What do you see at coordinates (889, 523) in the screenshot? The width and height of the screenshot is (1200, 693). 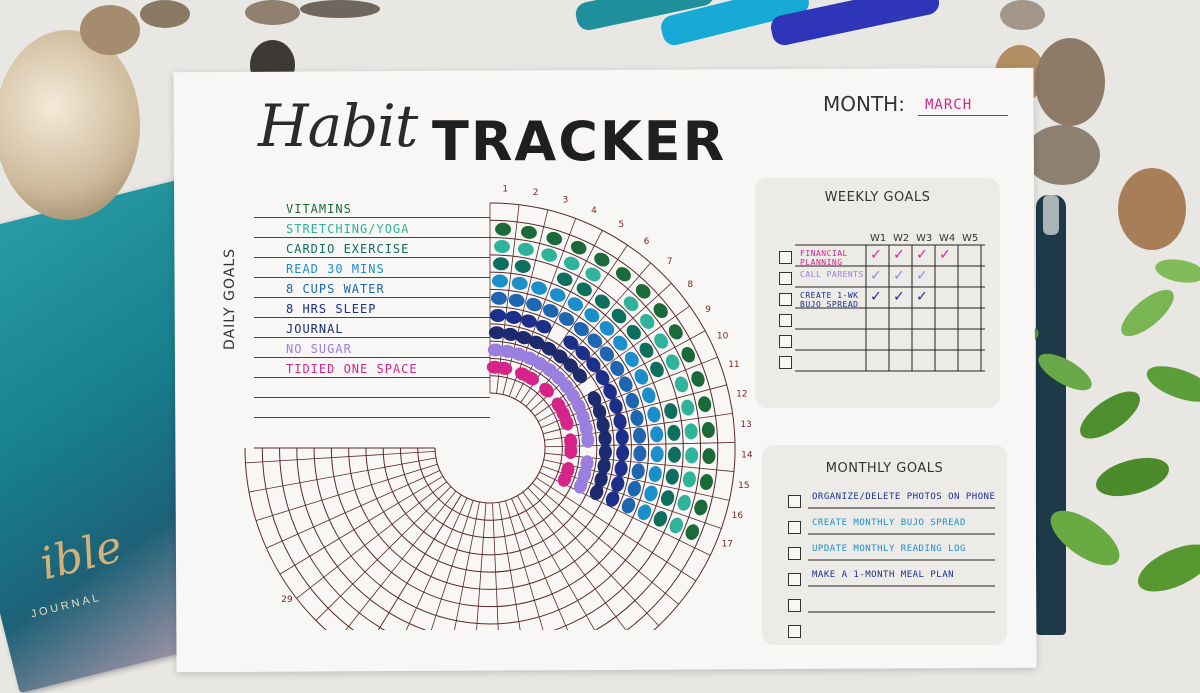 I see `monthly-goal-label: CREATE MONTHLY BUJO SPREAD` at bounding box center [889, 523].